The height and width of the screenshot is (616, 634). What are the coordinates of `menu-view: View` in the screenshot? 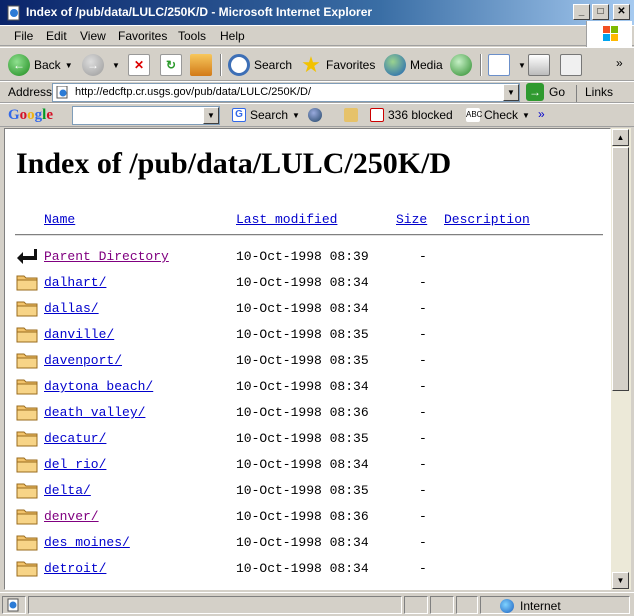 It's located at (93, 36).